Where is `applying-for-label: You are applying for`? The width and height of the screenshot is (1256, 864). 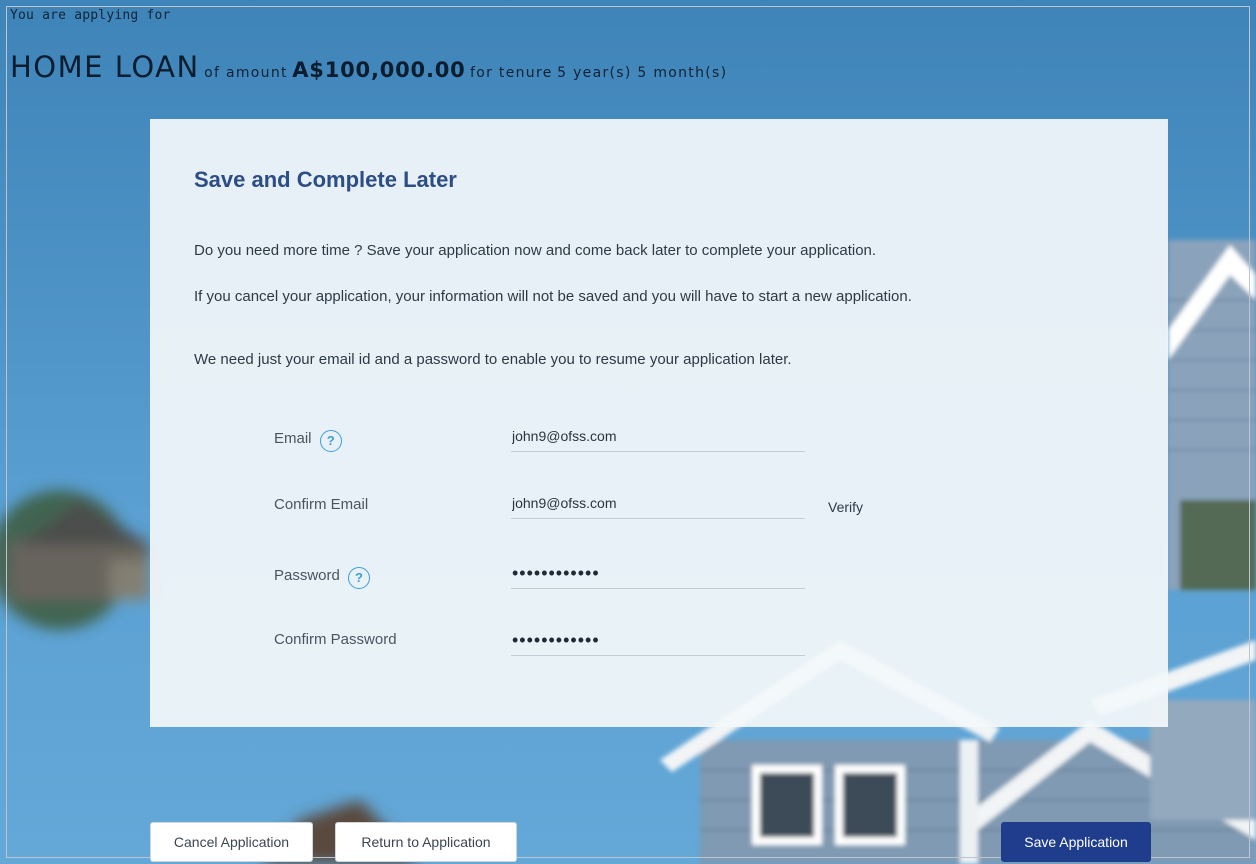 applying-for-label: You are applying for is located at coordinates (90, 15).